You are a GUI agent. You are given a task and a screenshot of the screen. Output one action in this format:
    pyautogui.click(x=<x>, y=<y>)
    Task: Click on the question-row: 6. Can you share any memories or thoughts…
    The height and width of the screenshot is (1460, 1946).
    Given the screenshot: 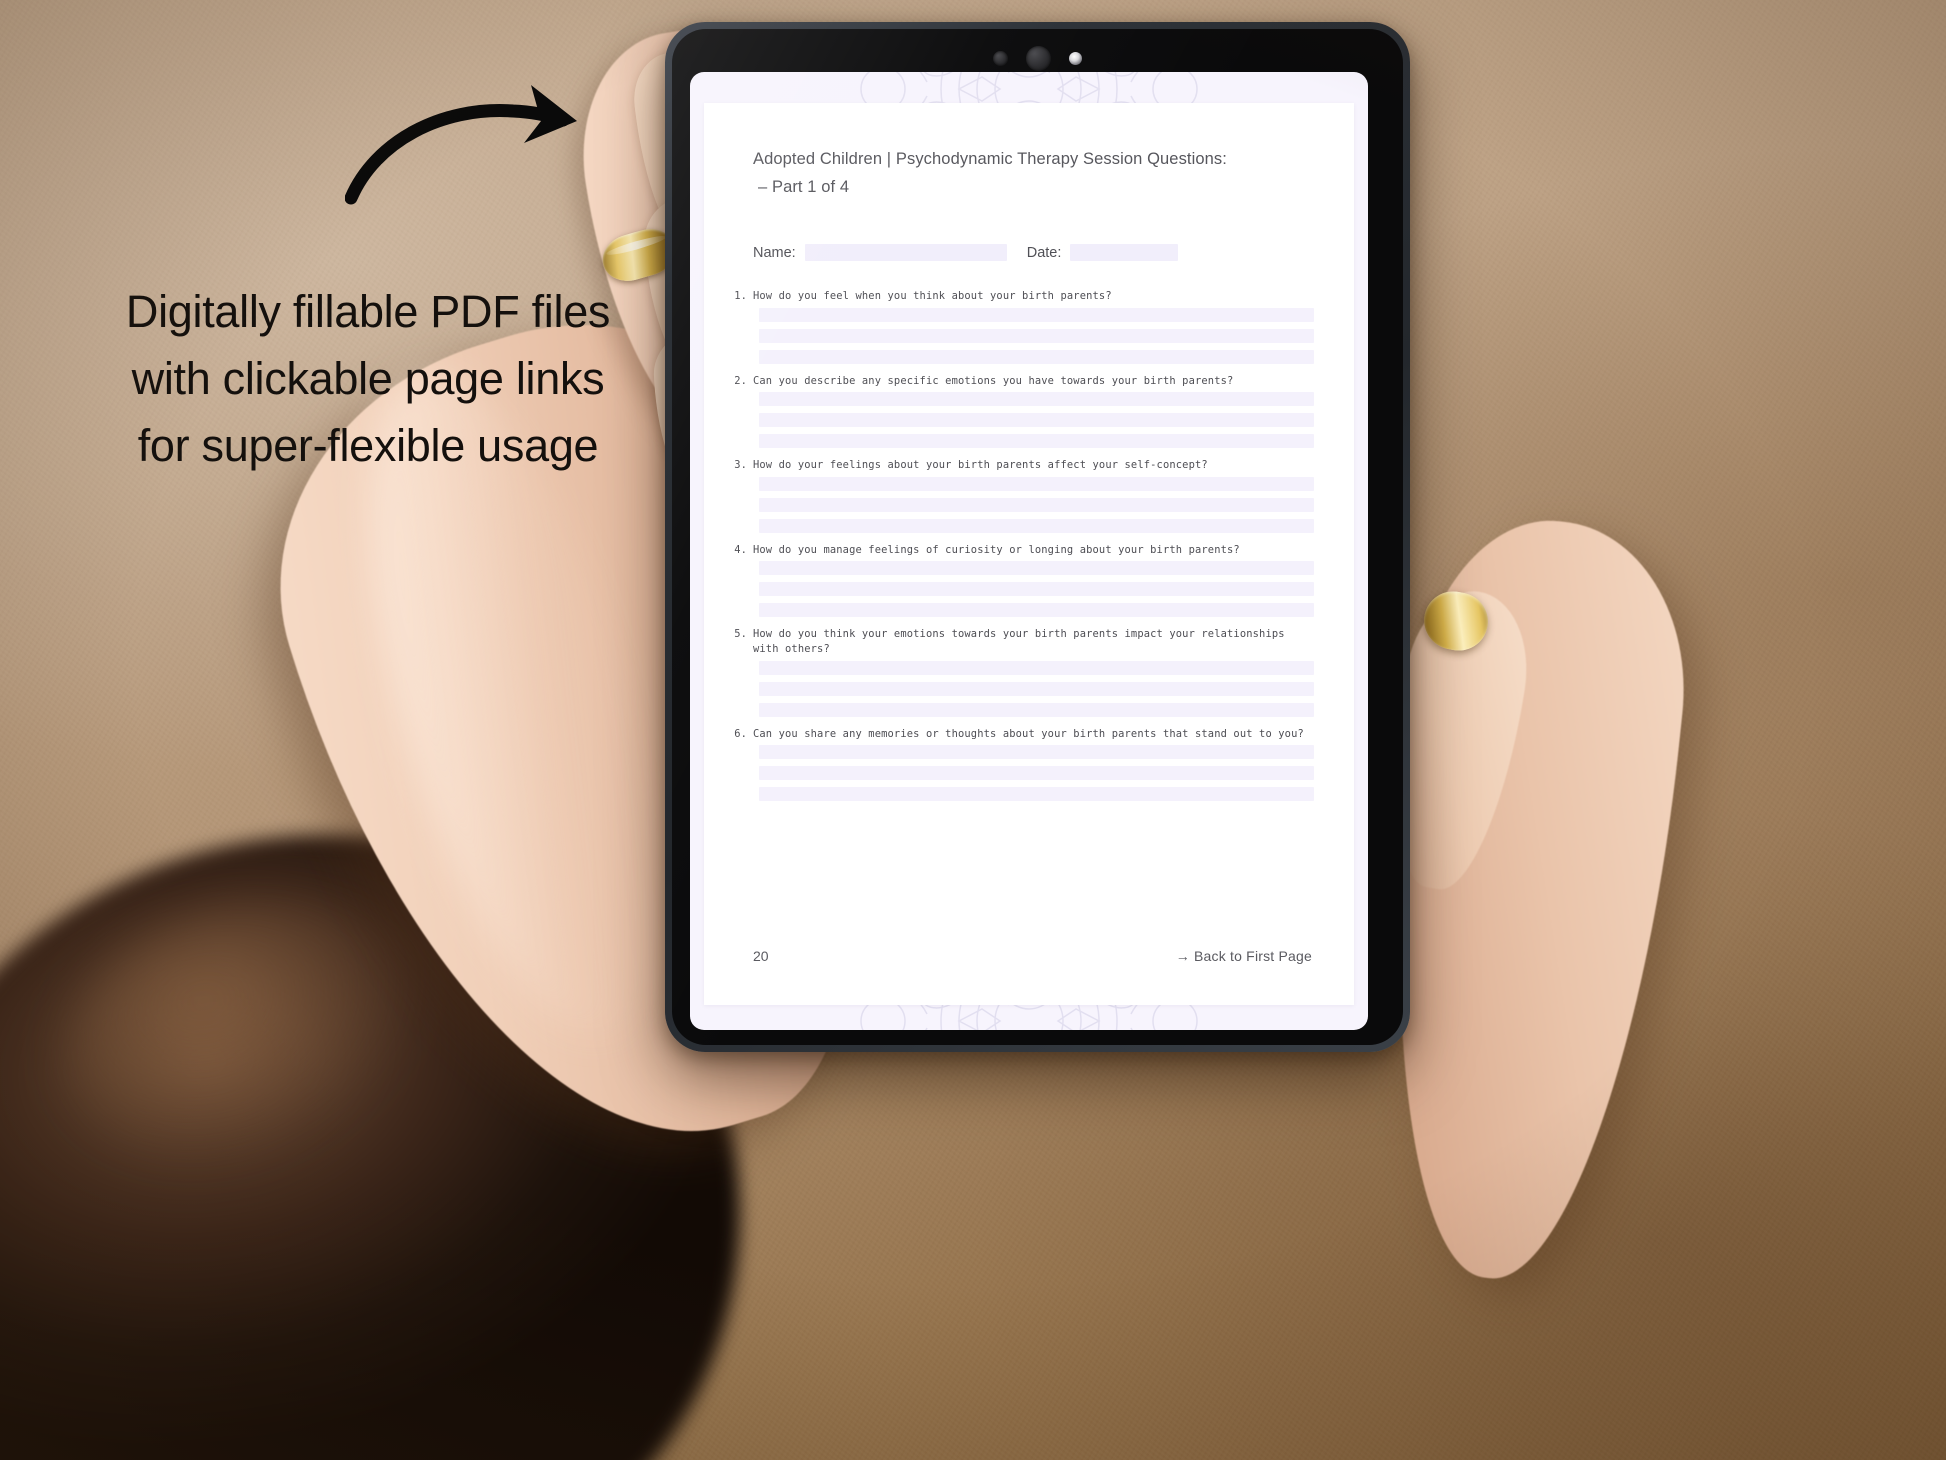 What is the action you would take?
    pyautogui.click(x=1024, y=734)
    